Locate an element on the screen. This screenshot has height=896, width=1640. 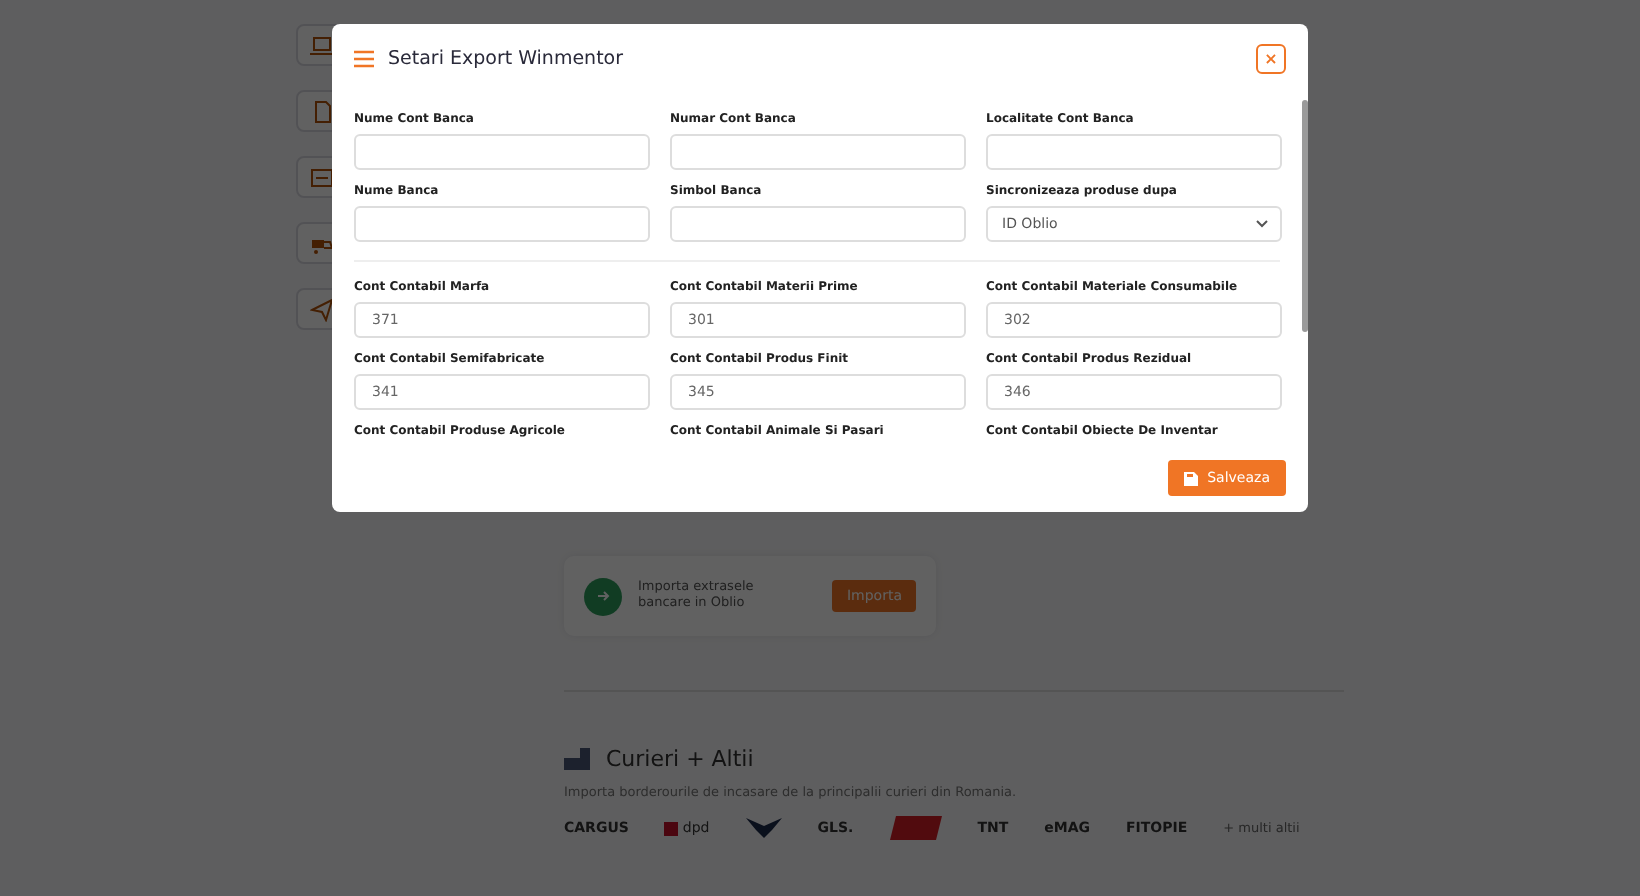
laptop-icon is located at coordinates (322, 45).